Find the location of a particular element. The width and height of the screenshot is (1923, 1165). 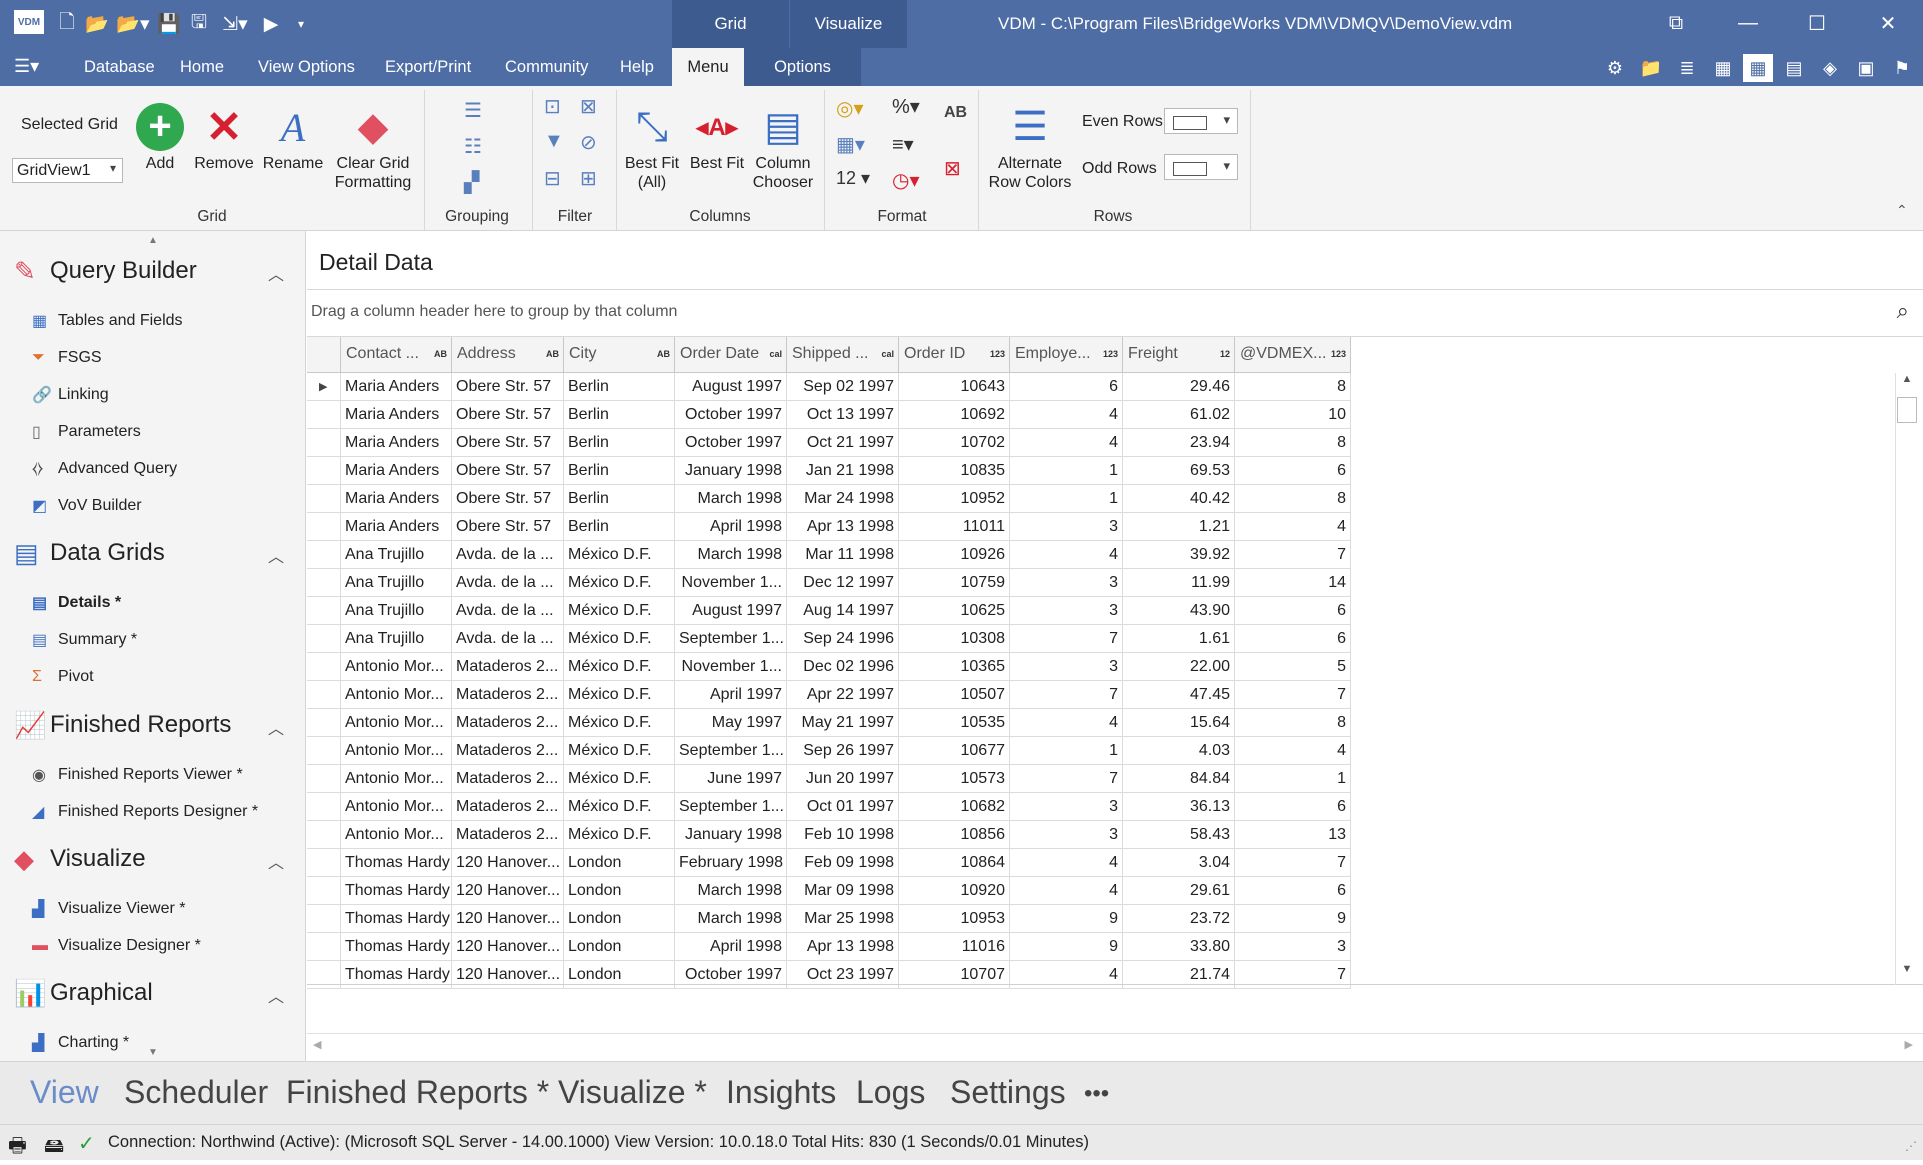

table-cell: Mar 24 1998 is located at coordinates (843, 499).